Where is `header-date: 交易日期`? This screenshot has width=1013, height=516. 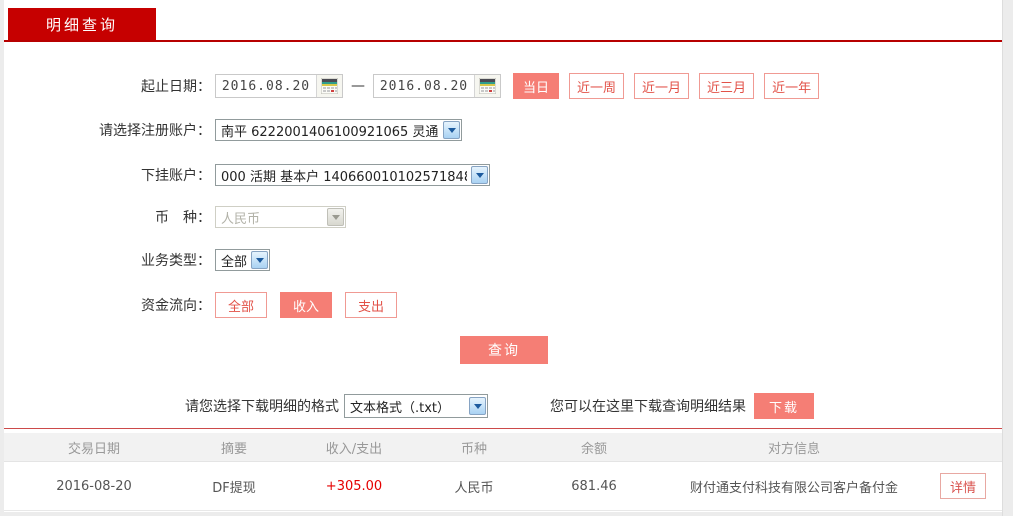
header-date: 交易日期 is located at coordinates (93, 449).